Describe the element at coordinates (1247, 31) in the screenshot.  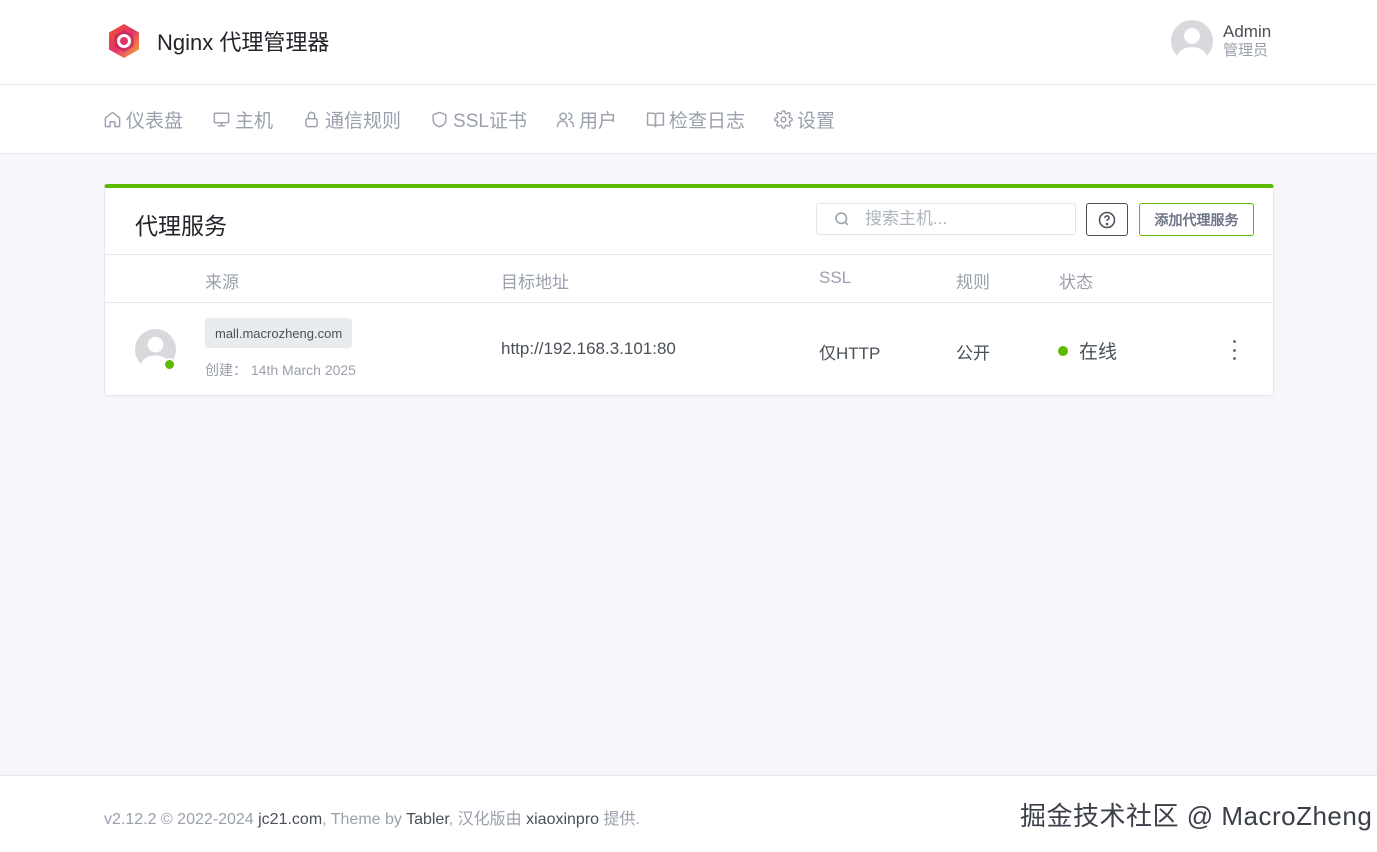
I see `user-name: Admin` at that location.